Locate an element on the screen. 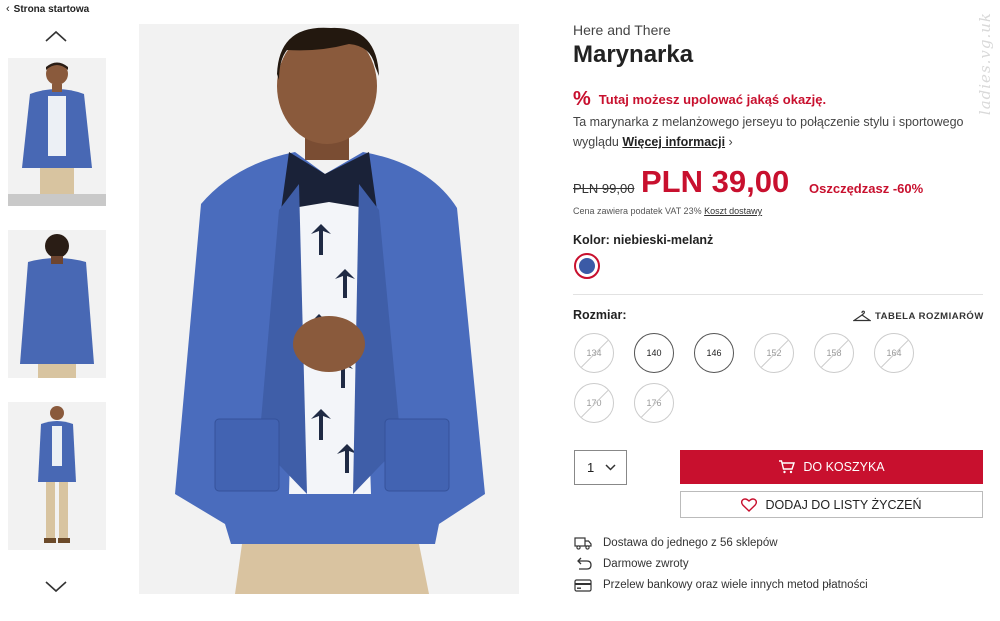  size-option-152: 152 is located at coordinates (774, 353).